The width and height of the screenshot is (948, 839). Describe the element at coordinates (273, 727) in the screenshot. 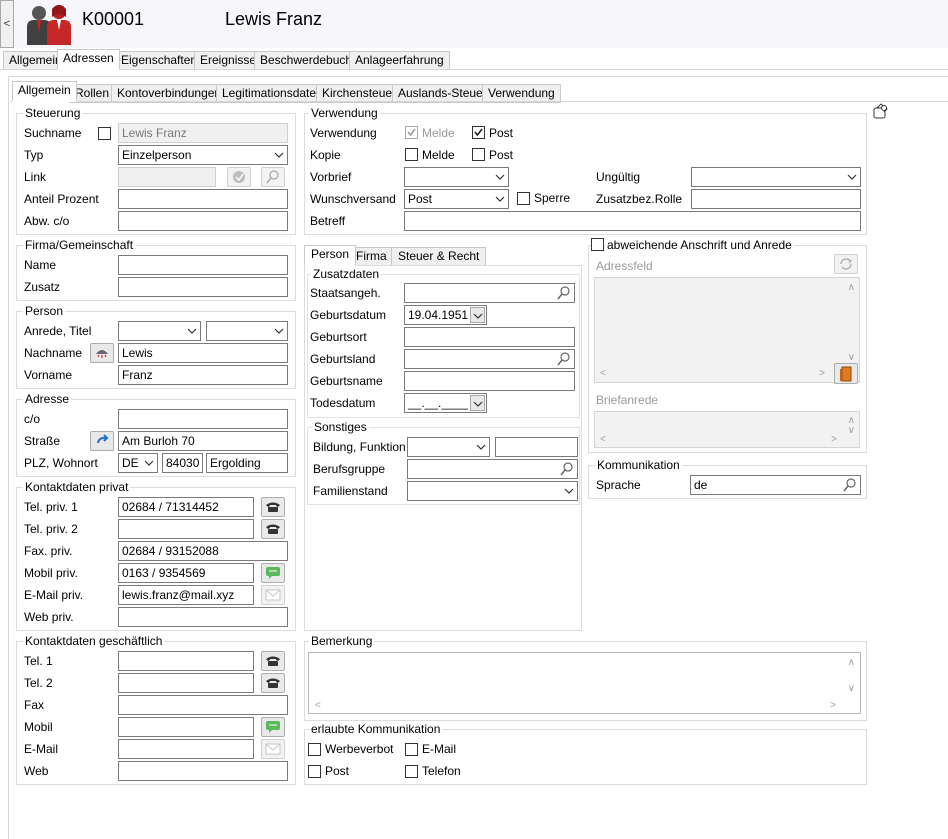

I see `mobil-sms-button` at that location.